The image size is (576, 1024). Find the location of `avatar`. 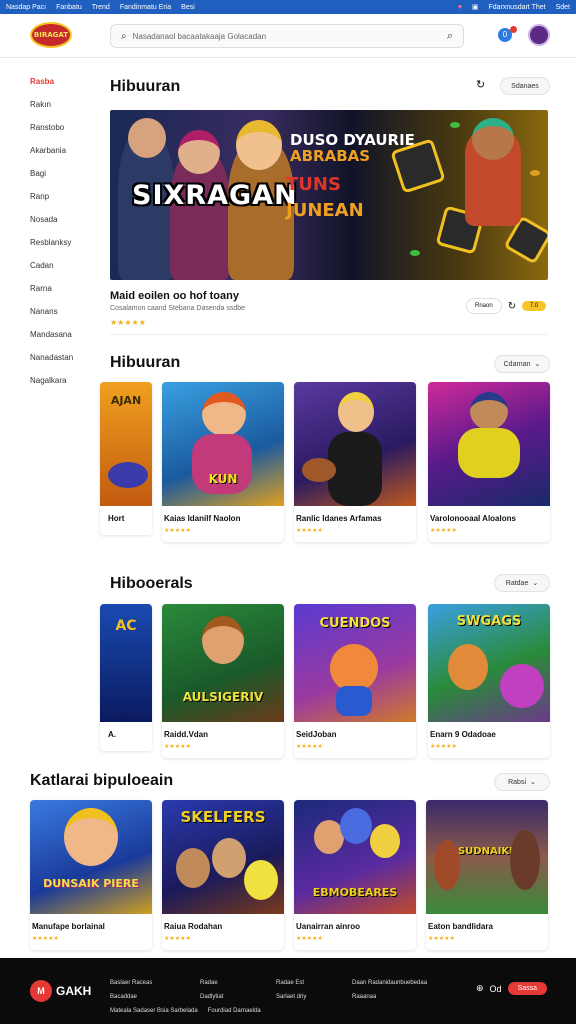

avatar is located at coordinates (539, 35).